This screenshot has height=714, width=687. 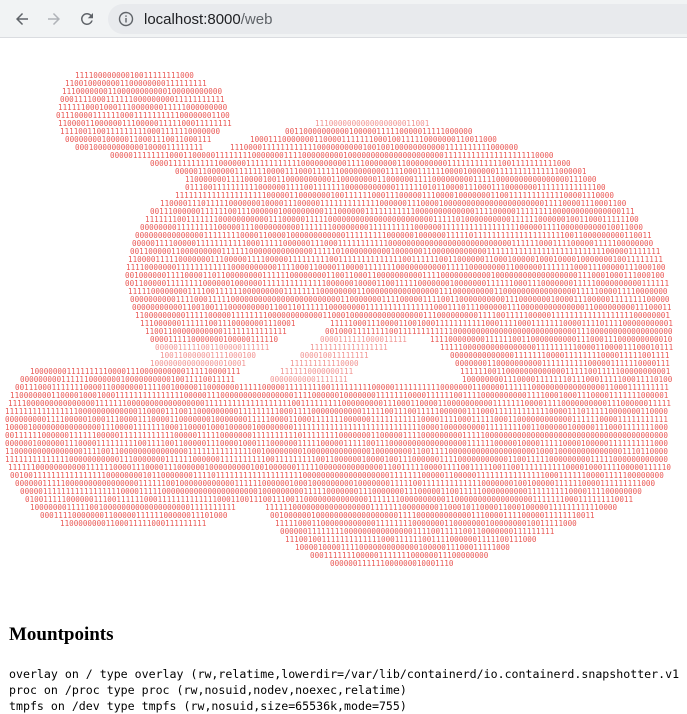 I want to click on binary-art-row: 11000000001100011111000111111111, so click(x=133, y=523).